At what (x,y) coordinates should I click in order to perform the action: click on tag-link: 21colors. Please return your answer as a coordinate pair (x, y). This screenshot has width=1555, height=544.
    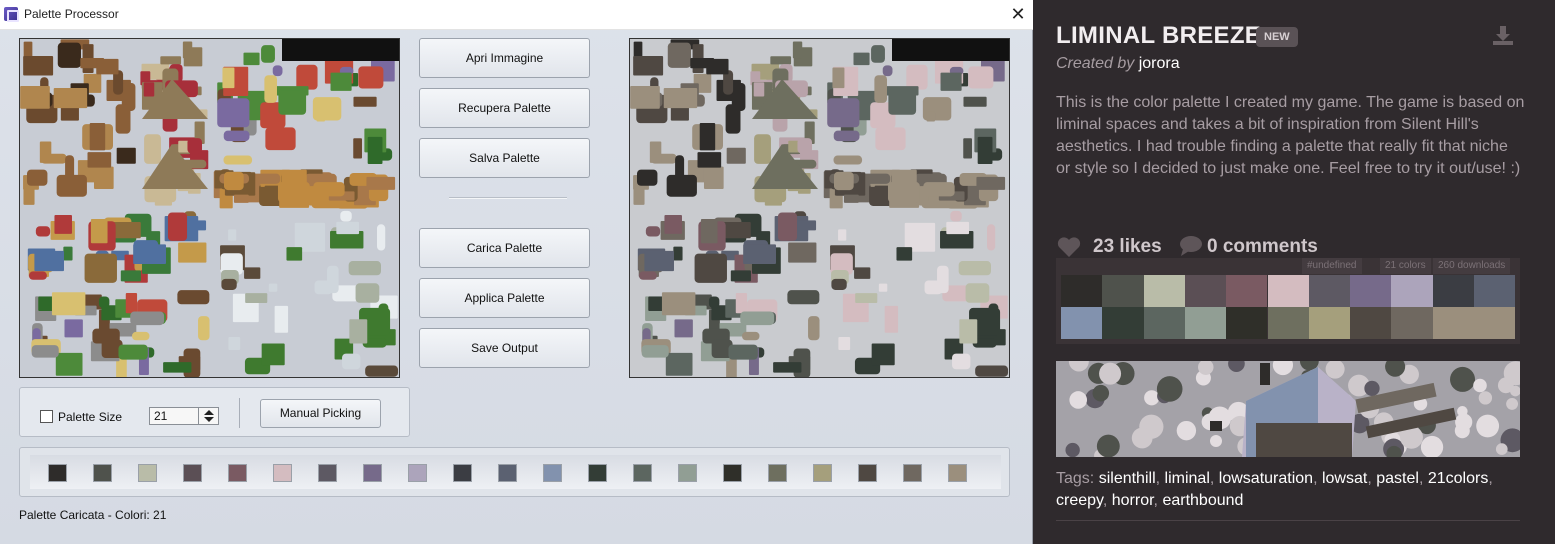
    Looking at the image, I should click on (1458, 478).